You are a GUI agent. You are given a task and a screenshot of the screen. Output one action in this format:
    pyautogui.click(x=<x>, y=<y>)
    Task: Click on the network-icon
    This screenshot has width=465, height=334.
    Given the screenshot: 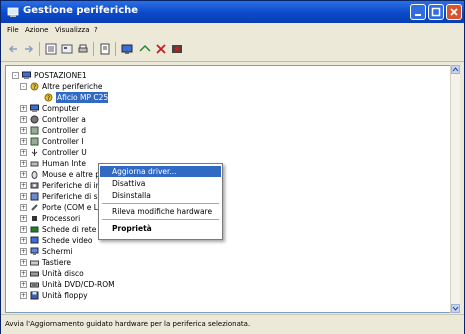 What is the action you would take?
    pyautogui.click(x=34, y=229)
    